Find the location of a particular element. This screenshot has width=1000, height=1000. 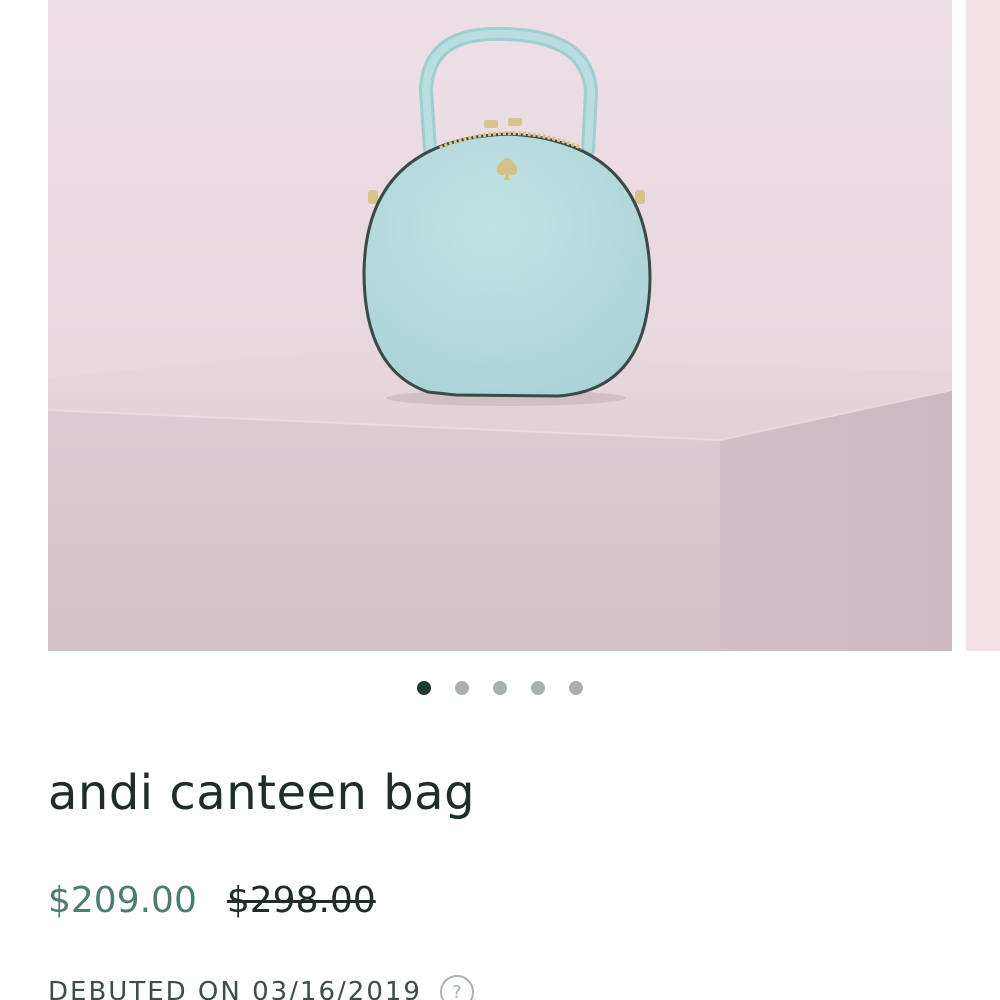

price-row: $209.00 $298.00 is located at coordinates (212, 900).